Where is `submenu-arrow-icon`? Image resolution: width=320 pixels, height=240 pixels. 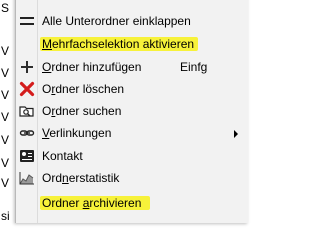 submenu-arrow-icon is located at coordinates (236, 134).